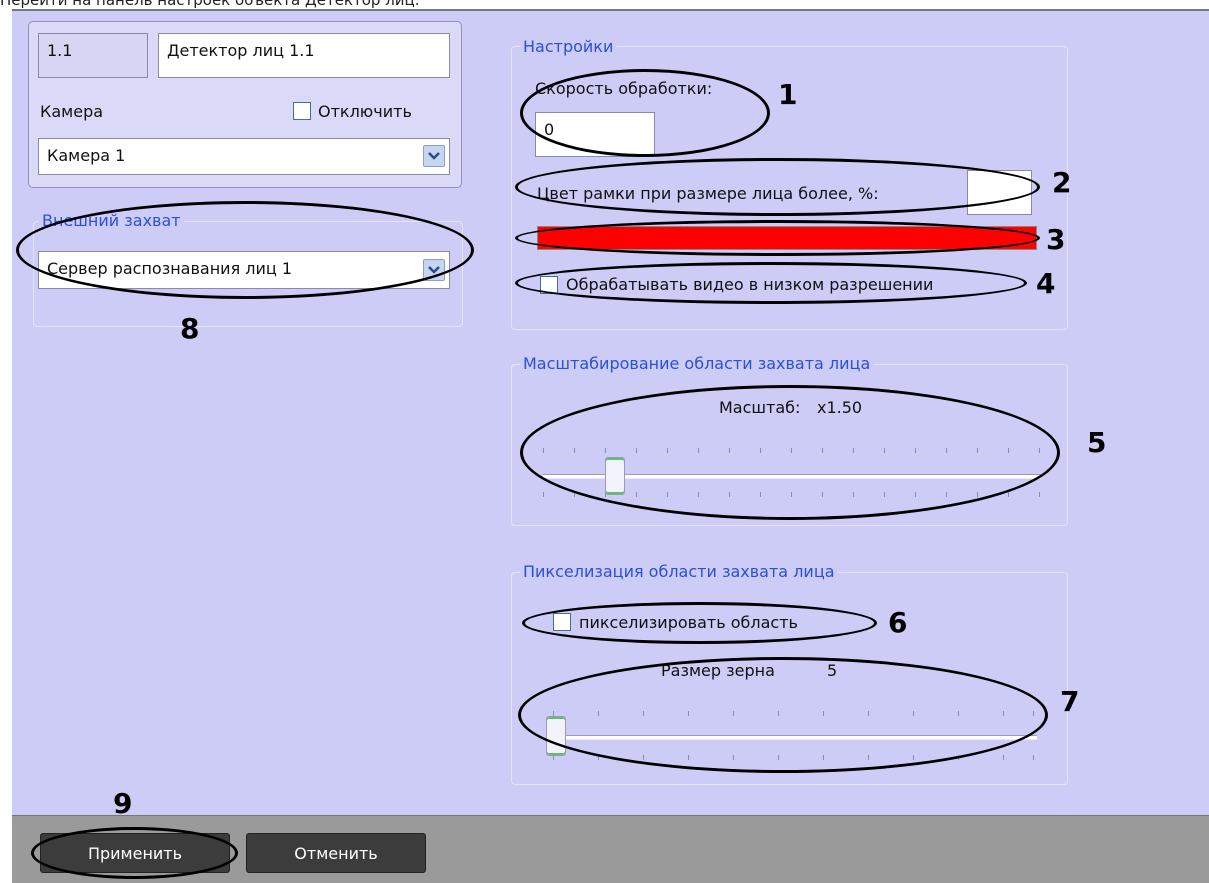 The width and height of the screenshot is (1209, 883). I want to click on callout-number-9: 9, so click(123, 803).